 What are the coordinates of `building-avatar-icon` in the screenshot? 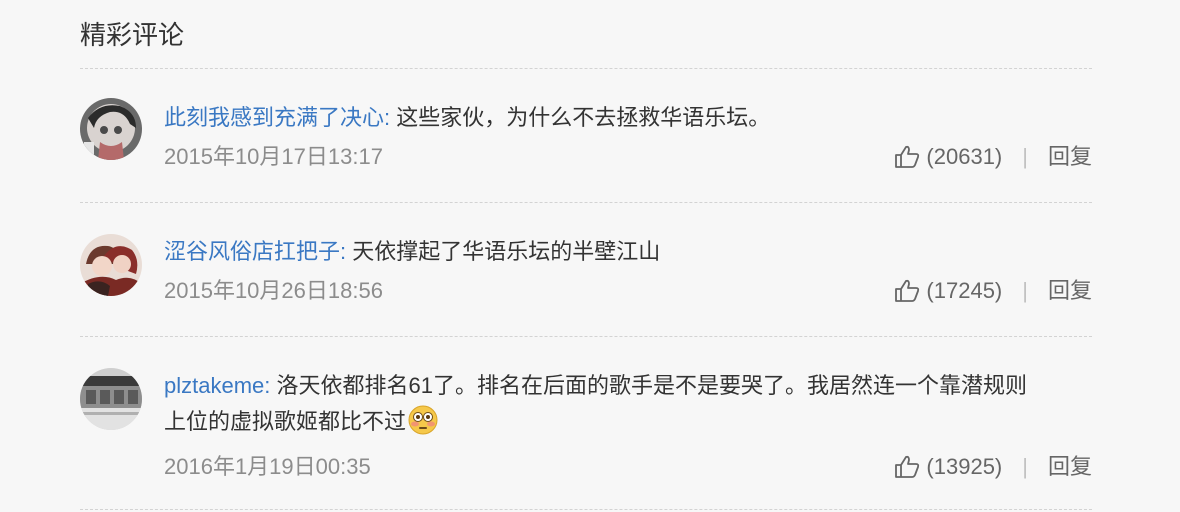 It's located at (111, 399).